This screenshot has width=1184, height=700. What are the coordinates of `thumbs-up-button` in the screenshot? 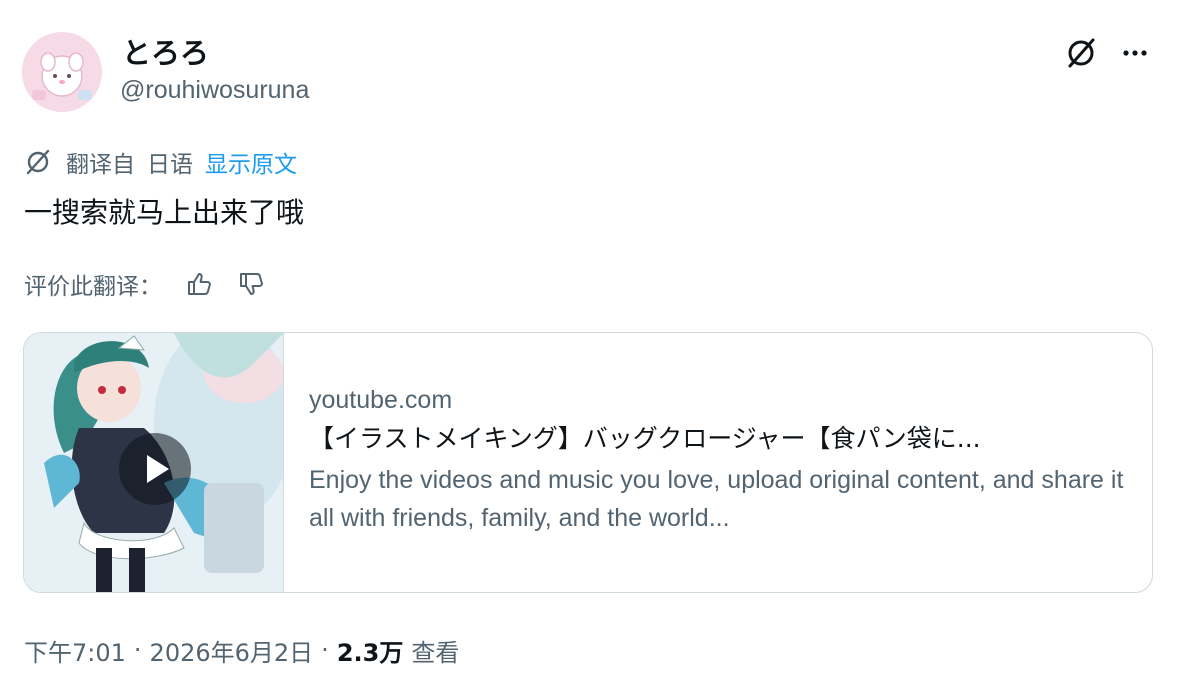 It's located at (199, 284).